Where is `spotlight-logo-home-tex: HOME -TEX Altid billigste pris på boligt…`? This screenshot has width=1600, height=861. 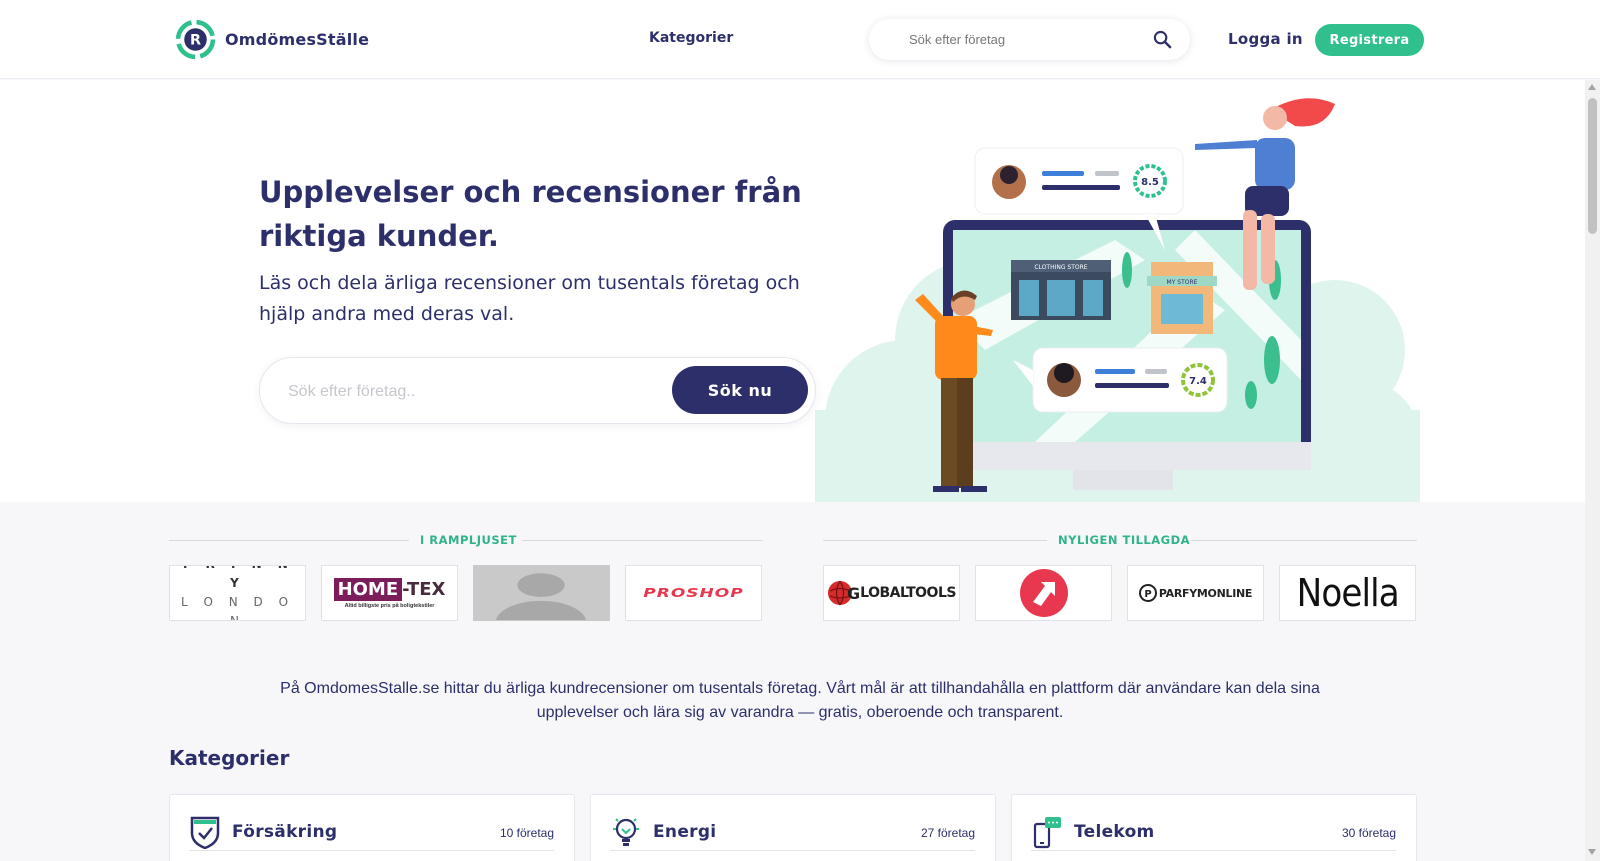 spotlight-logo-home-tex: HOME -TEX Altid billigste pris på boligt… is located at coordinates (389, 593).